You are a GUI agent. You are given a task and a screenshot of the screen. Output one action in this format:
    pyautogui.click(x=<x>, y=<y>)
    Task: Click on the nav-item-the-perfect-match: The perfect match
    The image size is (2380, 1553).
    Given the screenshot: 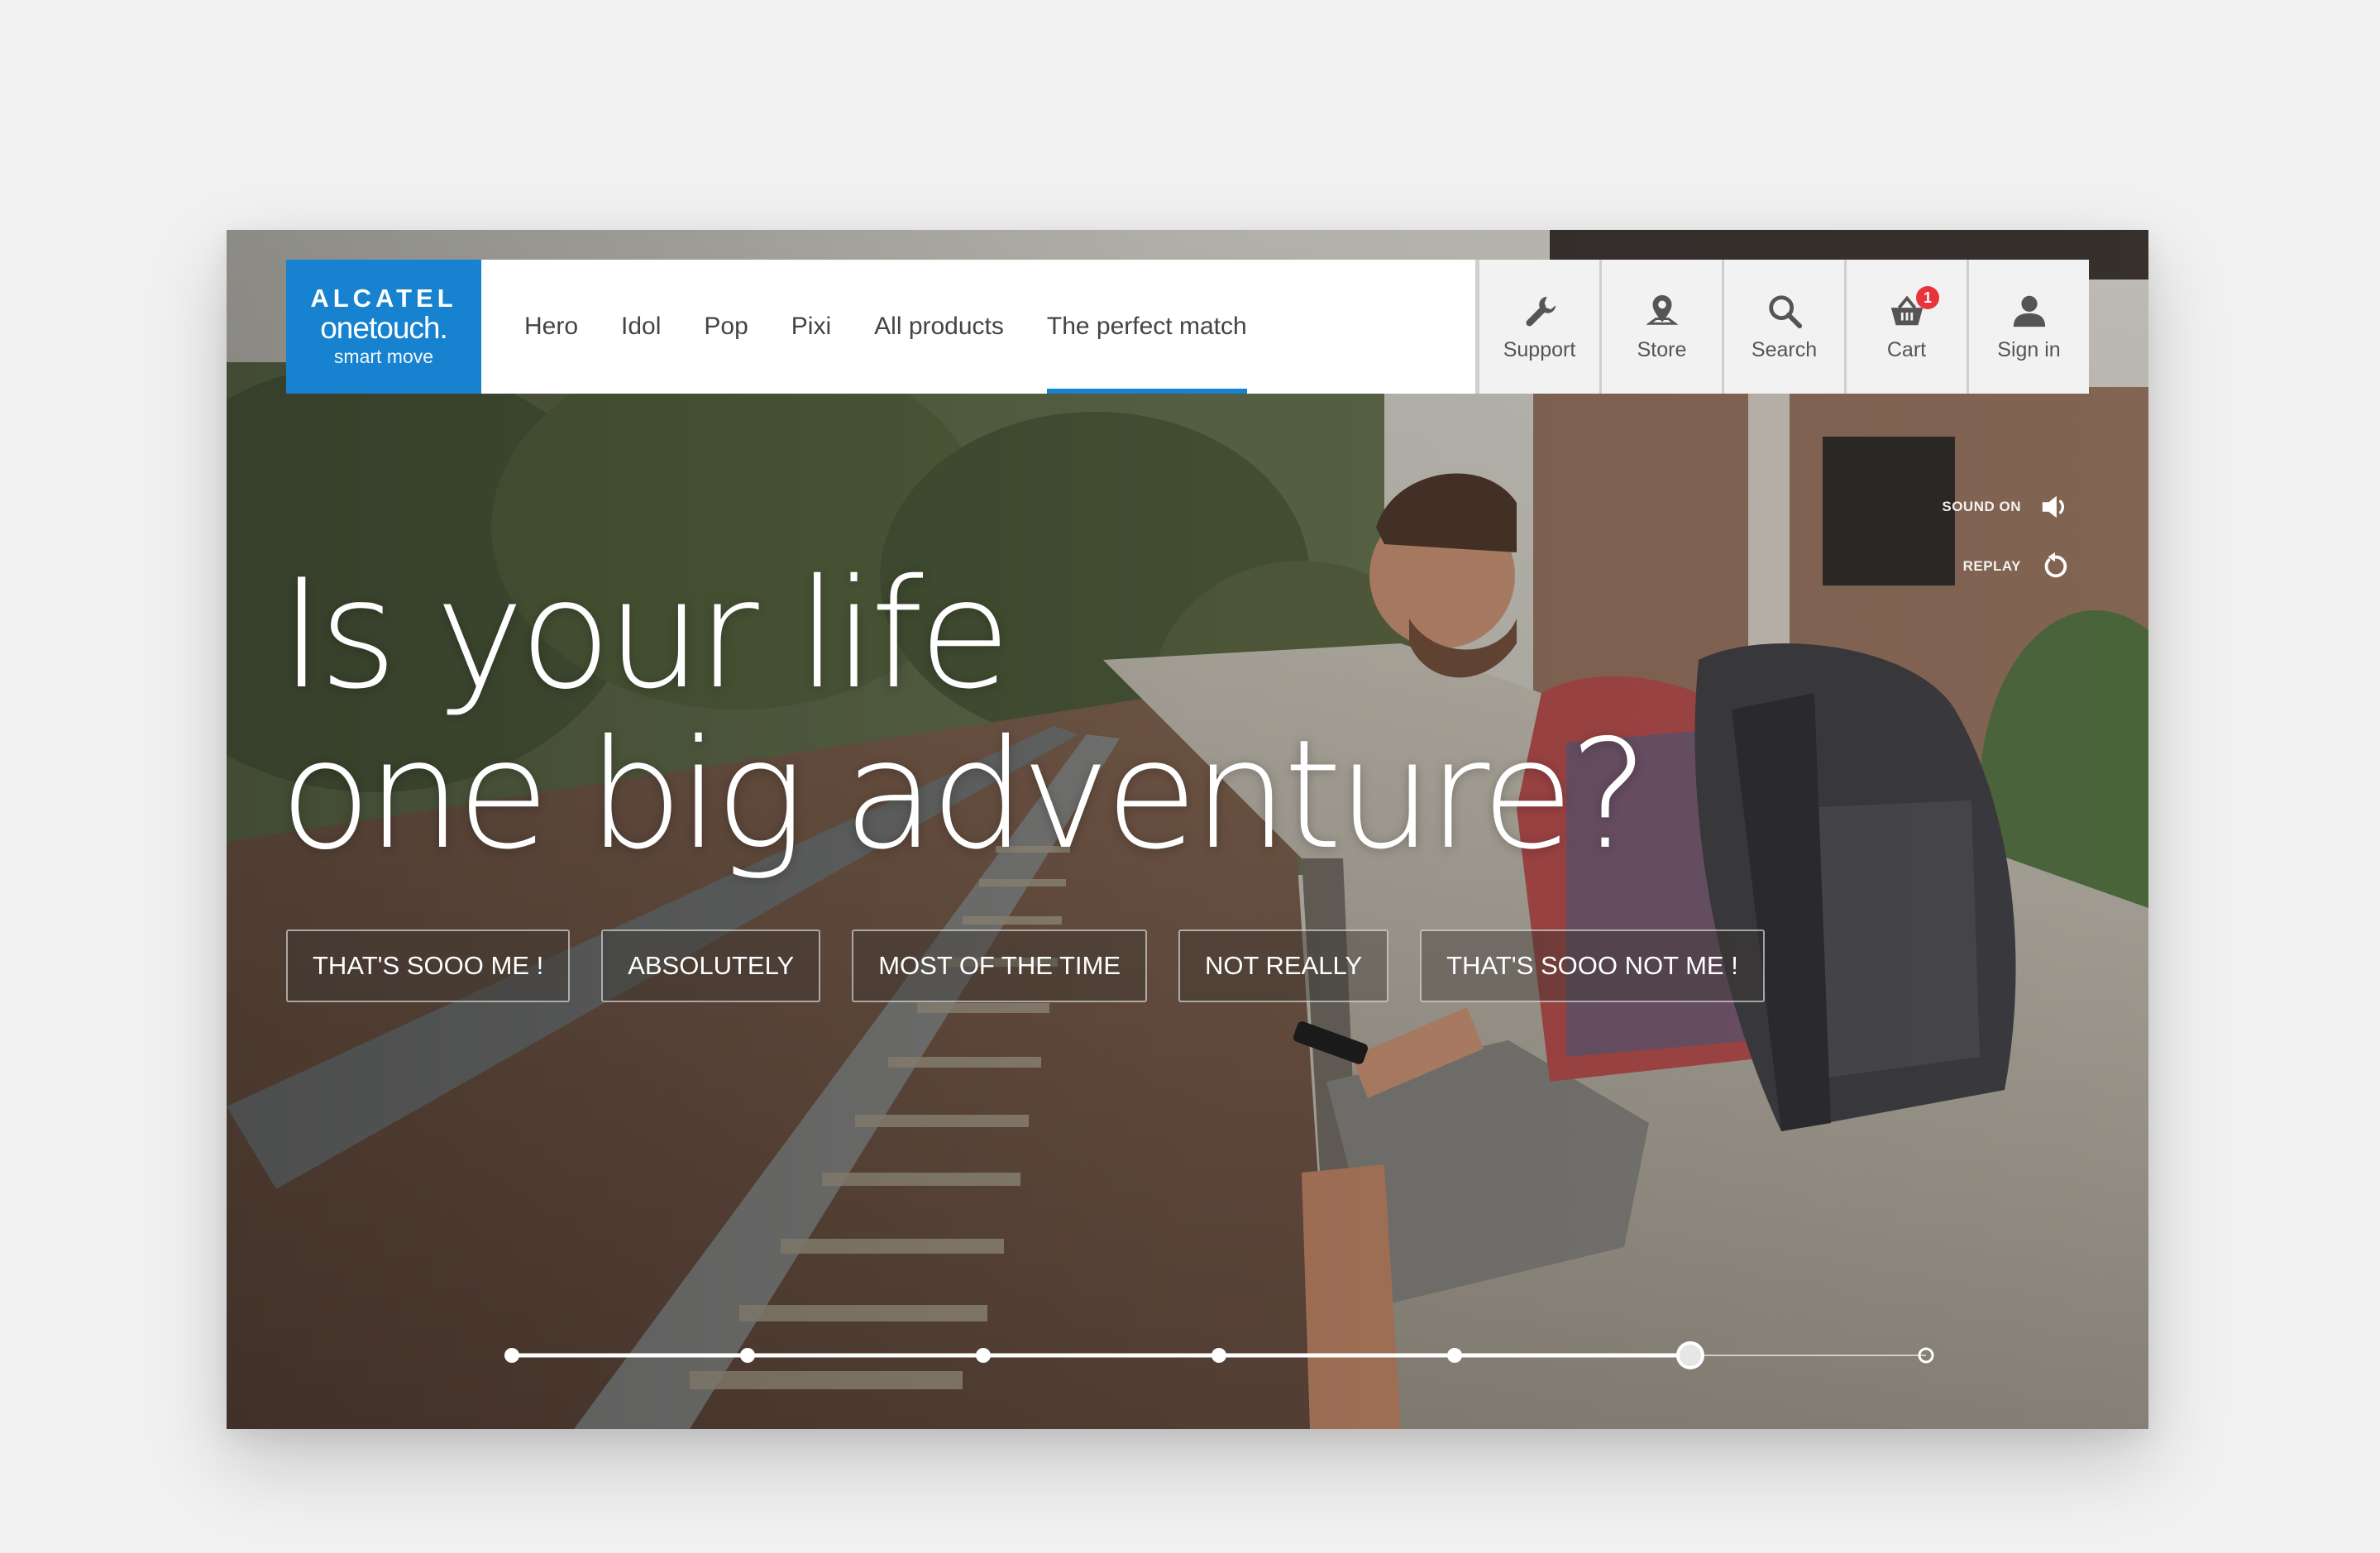 What is the action you would take?
    pyautogui.click(x=1146, y=327)
    